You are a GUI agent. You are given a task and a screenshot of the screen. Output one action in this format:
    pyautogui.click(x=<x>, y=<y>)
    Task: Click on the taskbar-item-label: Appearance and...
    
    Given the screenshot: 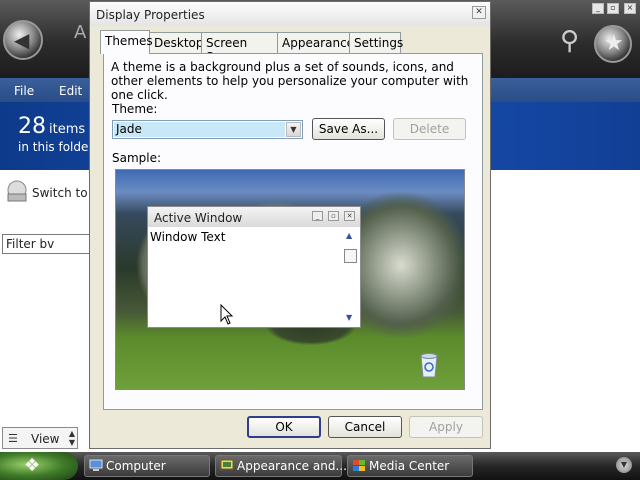 What is the action you would take?
    pyautogui.click(x=292, y=466)
    